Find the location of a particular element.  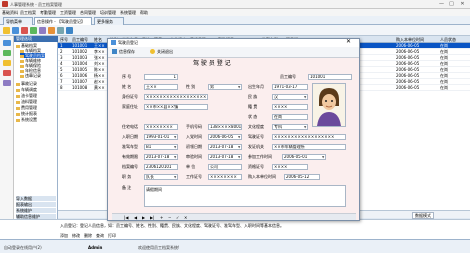

tree-item: 事故记录 is located at coordinates (26, 83).